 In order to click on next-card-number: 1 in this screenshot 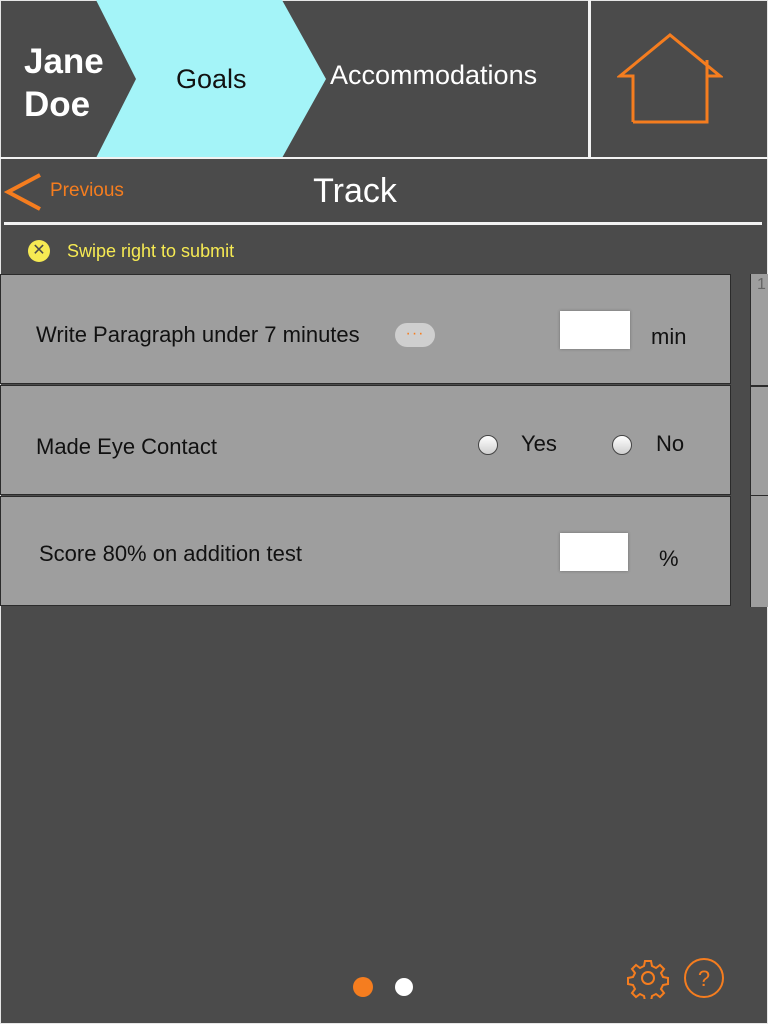, I will do `click(761, 284)`.